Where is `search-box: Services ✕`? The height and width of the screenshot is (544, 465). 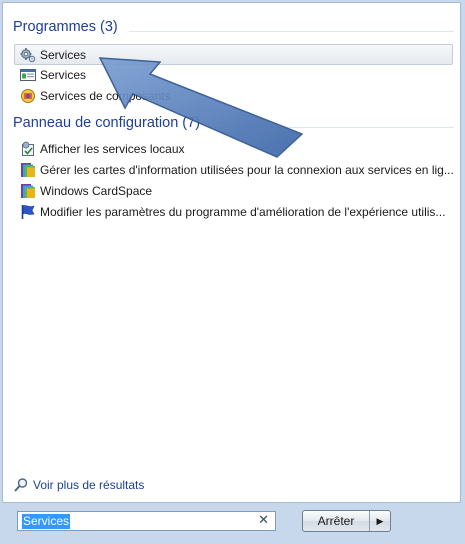
search-box: Services ✕ is located at coordinates (146, 521).